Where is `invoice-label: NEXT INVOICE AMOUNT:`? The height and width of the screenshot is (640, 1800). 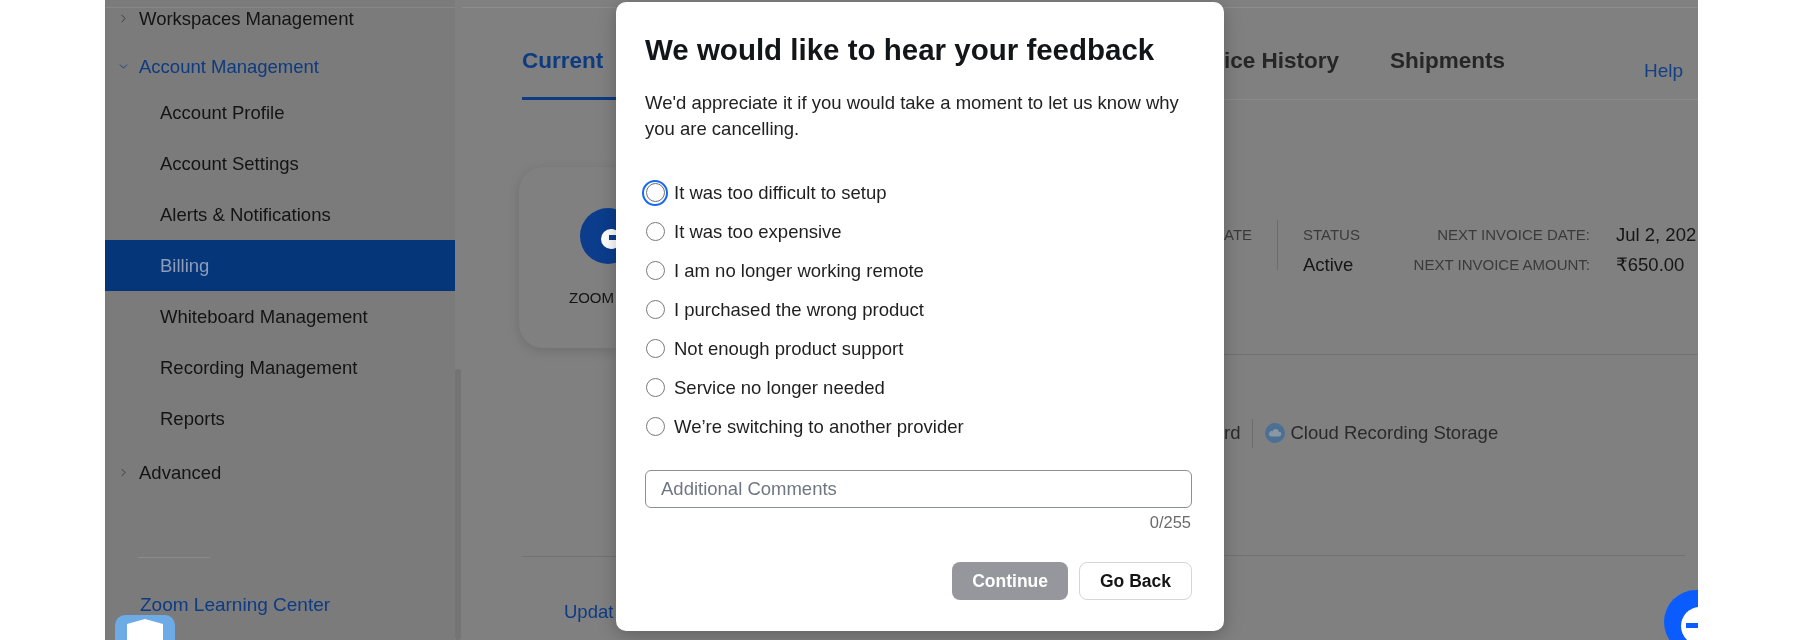
invoice-label: NEXT INVOICE AMOUNT: is located at coordinates (1501, 265).